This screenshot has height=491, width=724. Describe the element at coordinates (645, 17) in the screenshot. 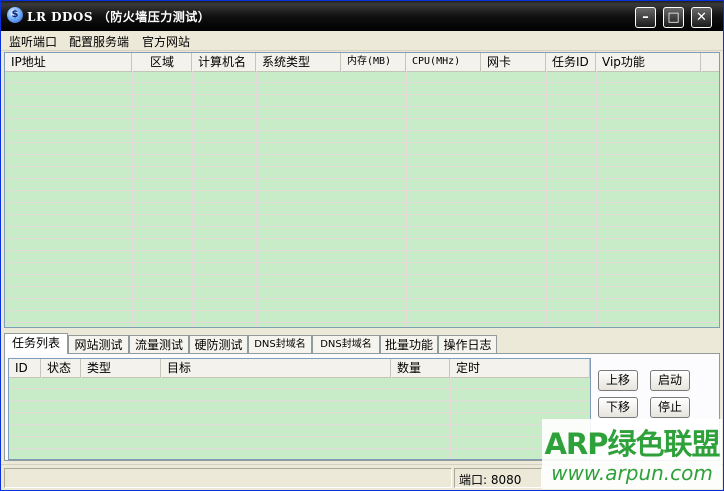

I see `minimize-button: –` at that location.